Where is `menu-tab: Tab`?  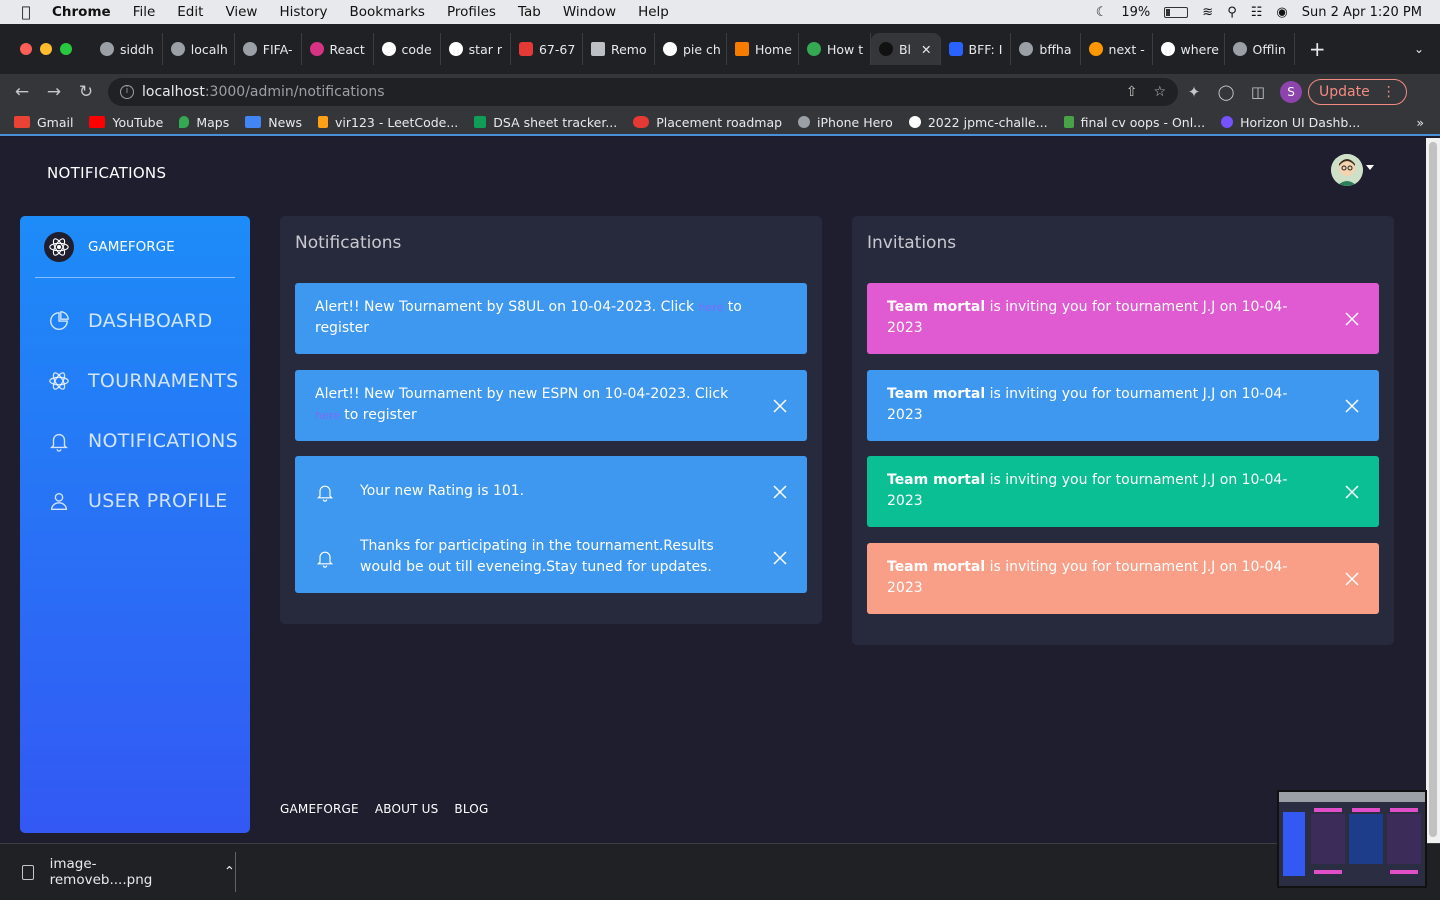
menu-tab: Tab is located at coordinates (529, 12).